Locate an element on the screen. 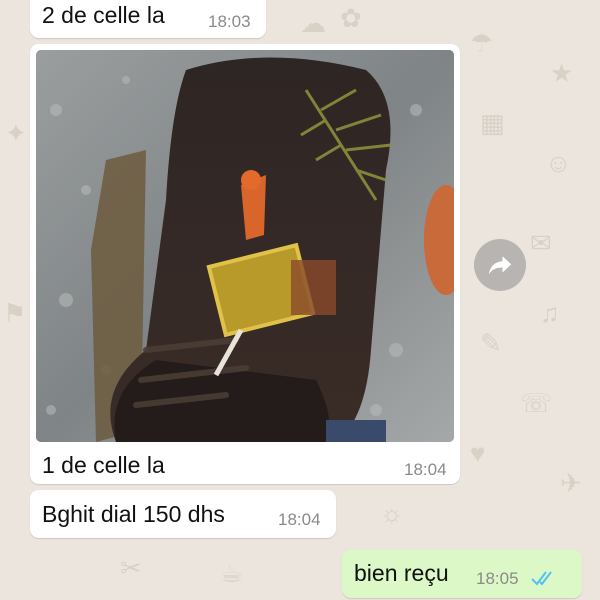 The width and height of the screenshot is (600, 600). wallpaper-doodle-icon: ★ is located at coordinates (562, 73).